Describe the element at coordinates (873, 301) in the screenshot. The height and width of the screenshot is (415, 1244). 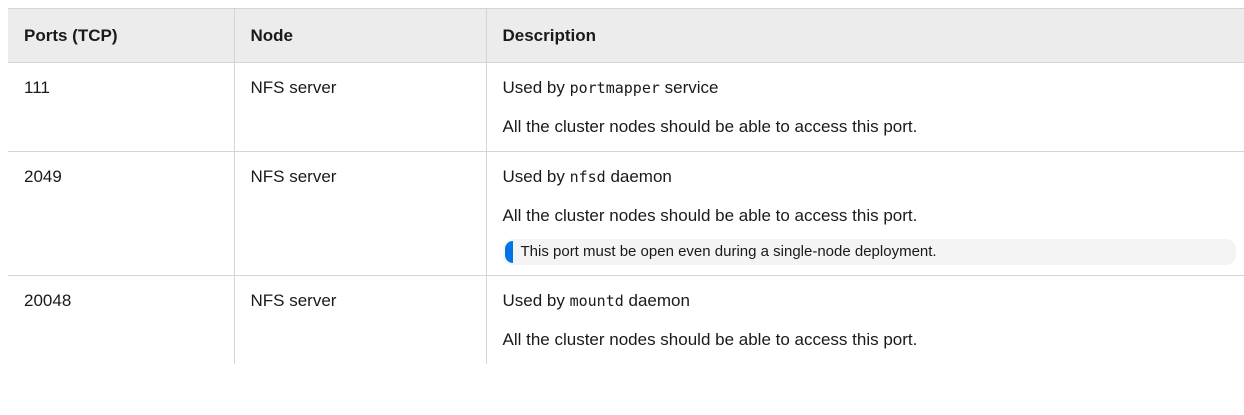
I see `usage-line: Used by mountd daemon` at that location.